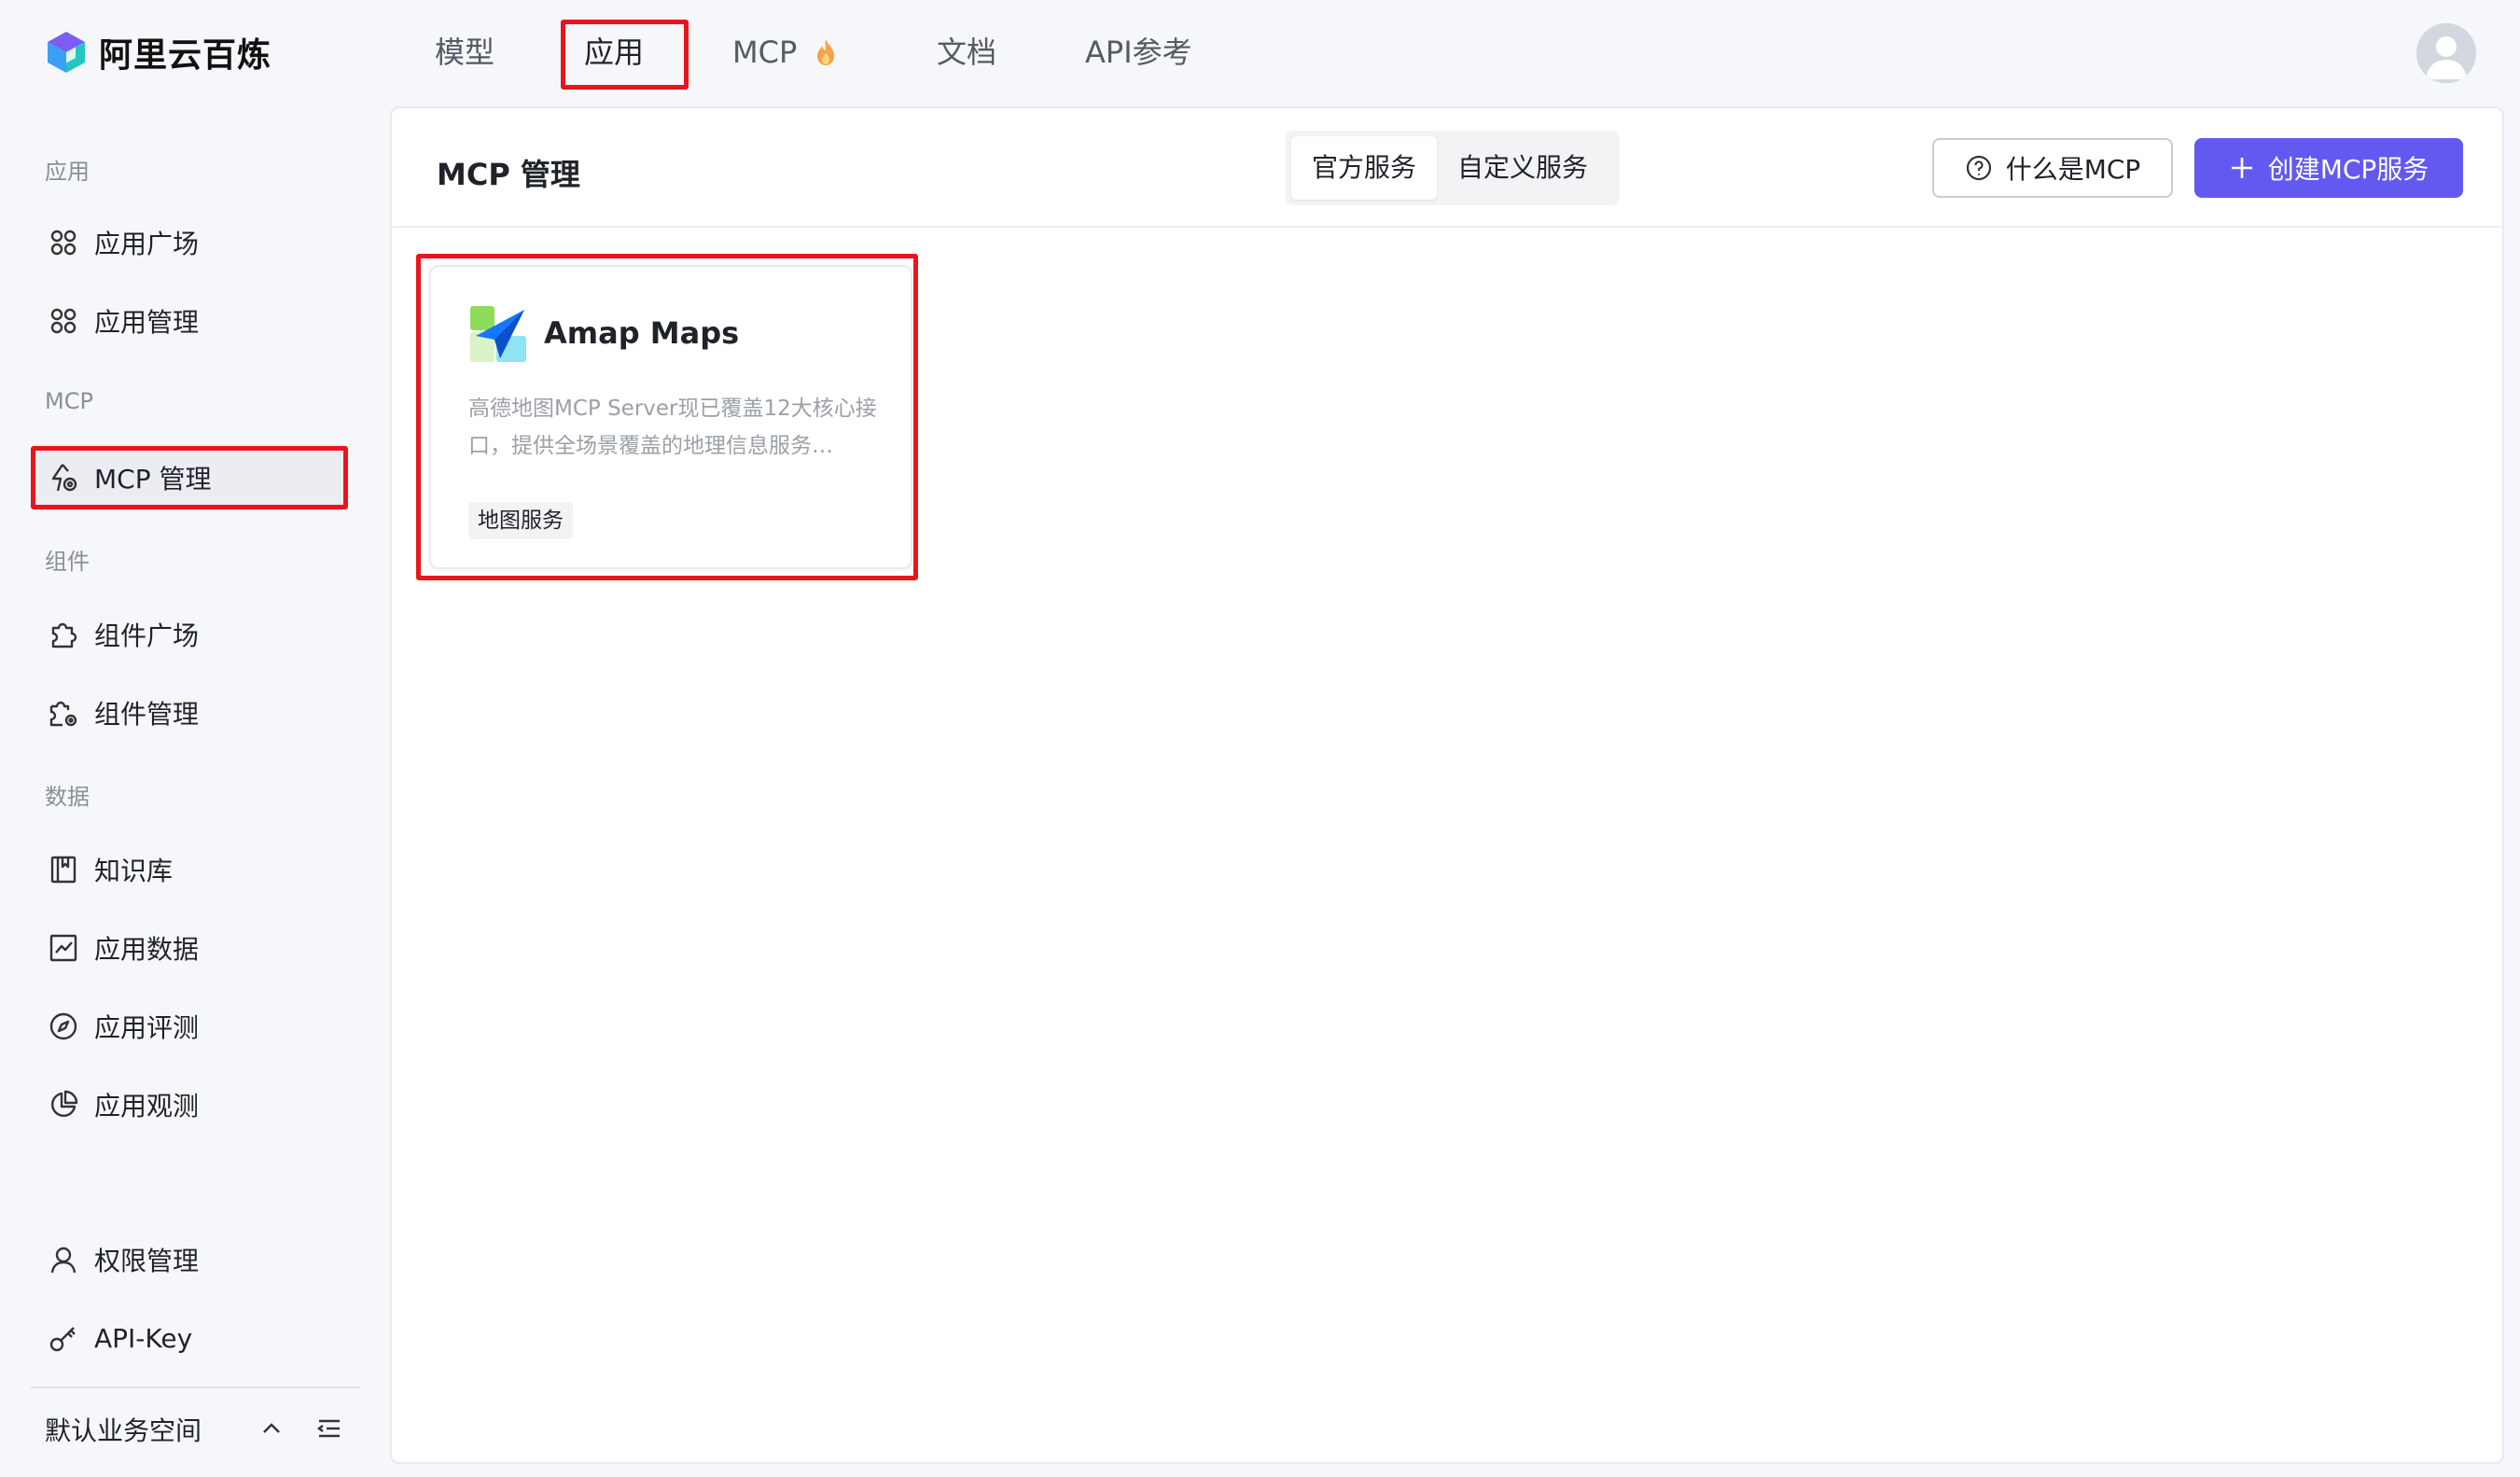 Image resolution: width=2520 pixels, height=1477 pixels. I want to click on question-circle-icon, so click(1978, 168).